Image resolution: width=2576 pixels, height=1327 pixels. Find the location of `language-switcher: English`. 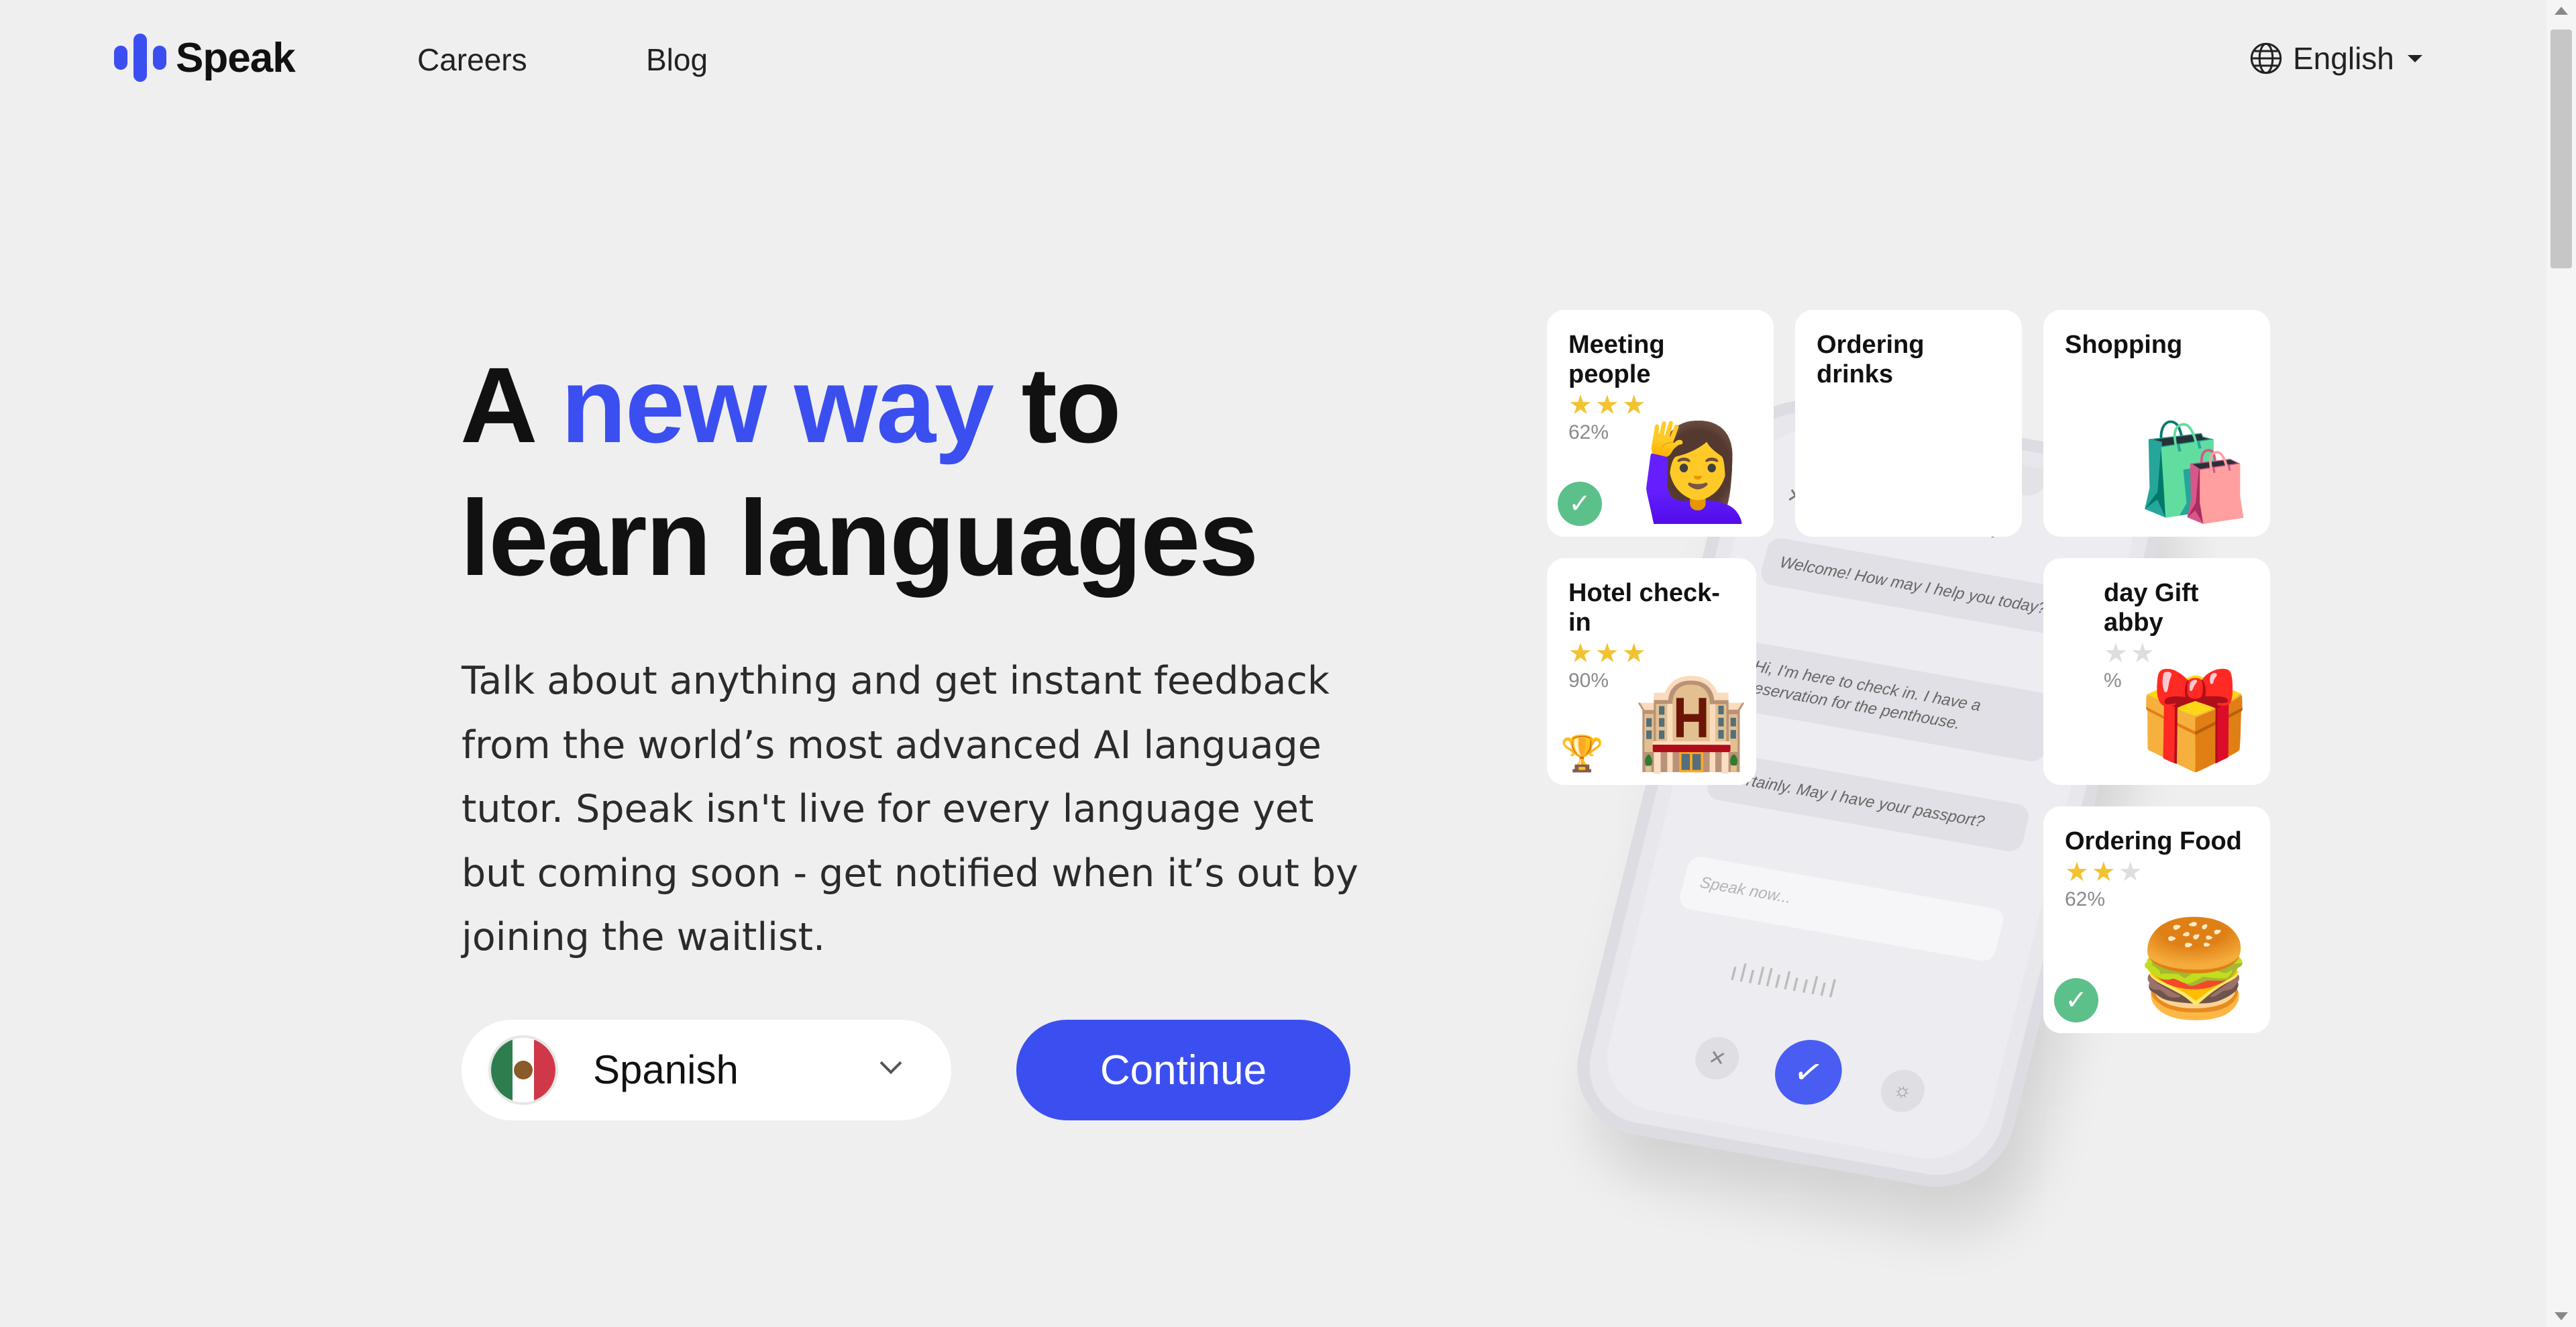

language-switcher: English is located at coordinates (2335, 58).